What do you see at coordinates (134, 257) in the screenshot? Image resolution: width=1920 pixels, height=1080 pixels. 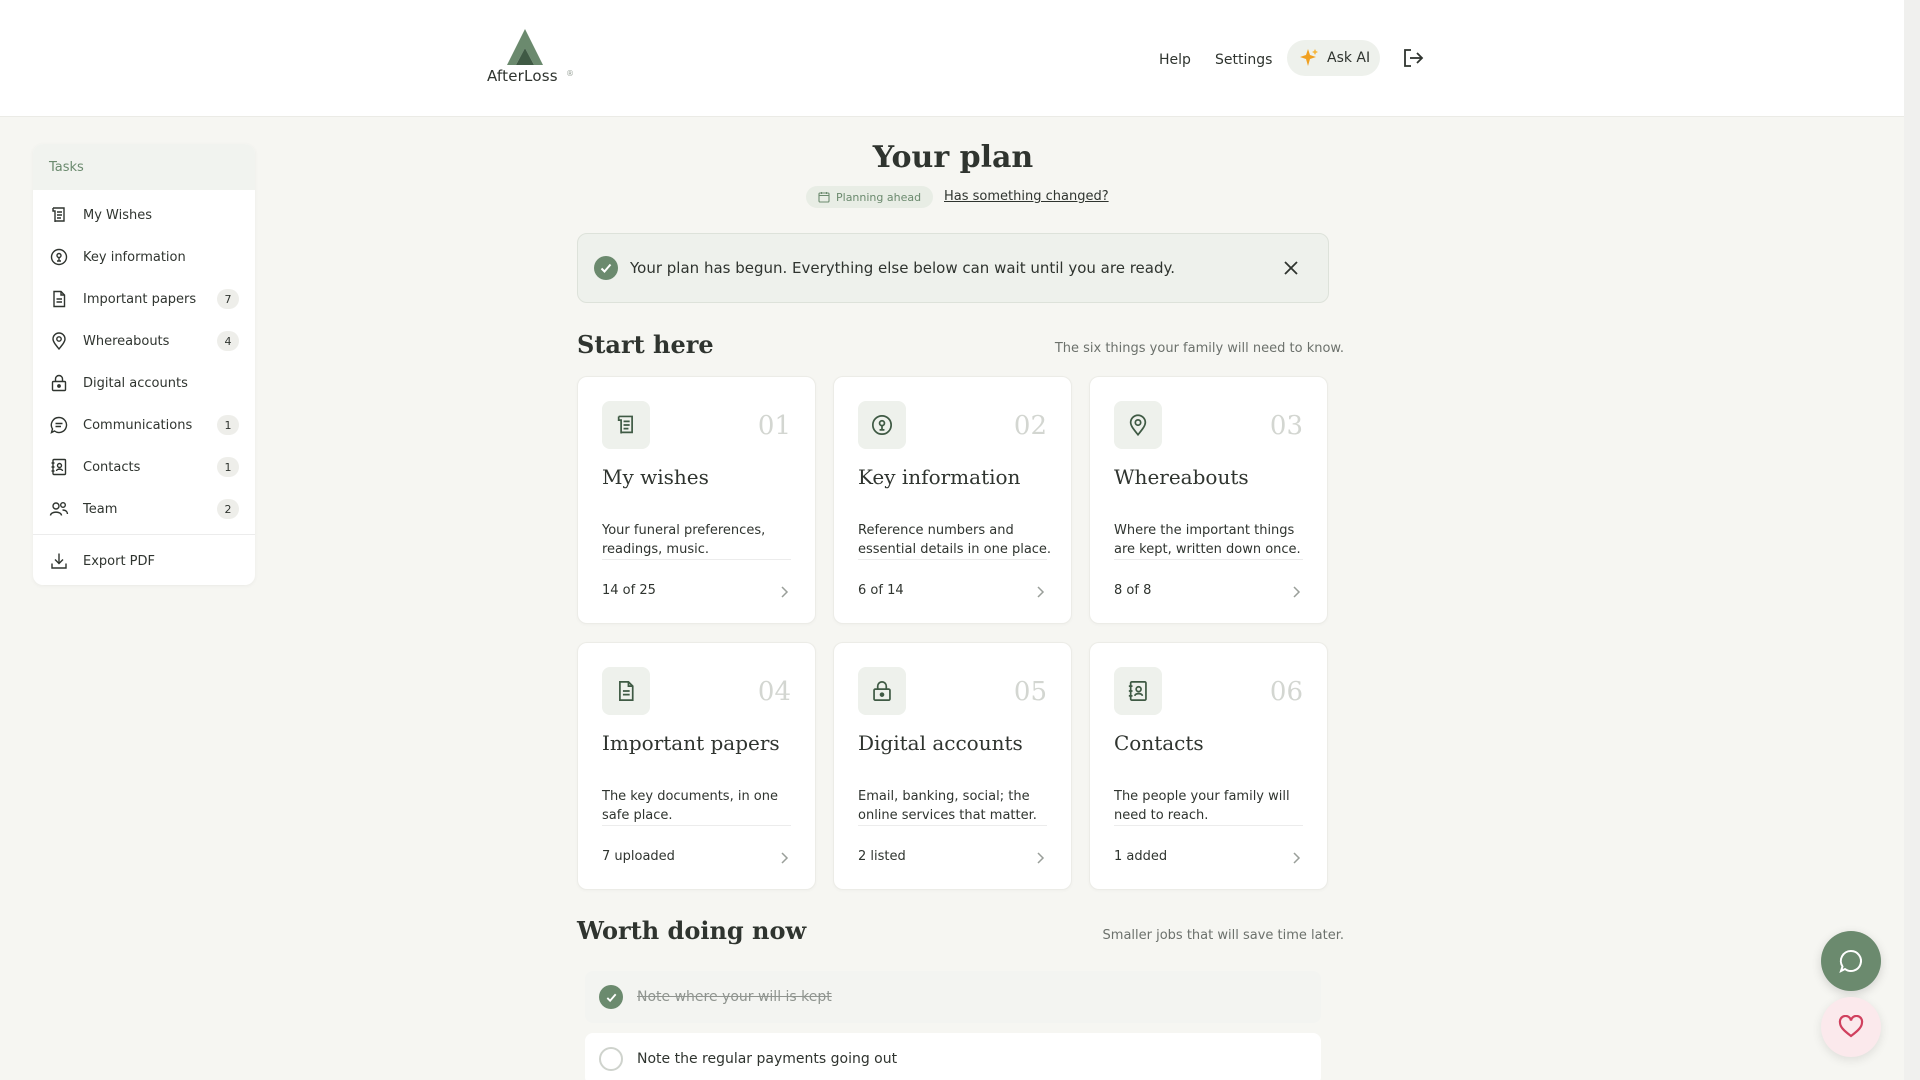 I see `sidebar-item-label: Key information` at bounding box center [134, 257].